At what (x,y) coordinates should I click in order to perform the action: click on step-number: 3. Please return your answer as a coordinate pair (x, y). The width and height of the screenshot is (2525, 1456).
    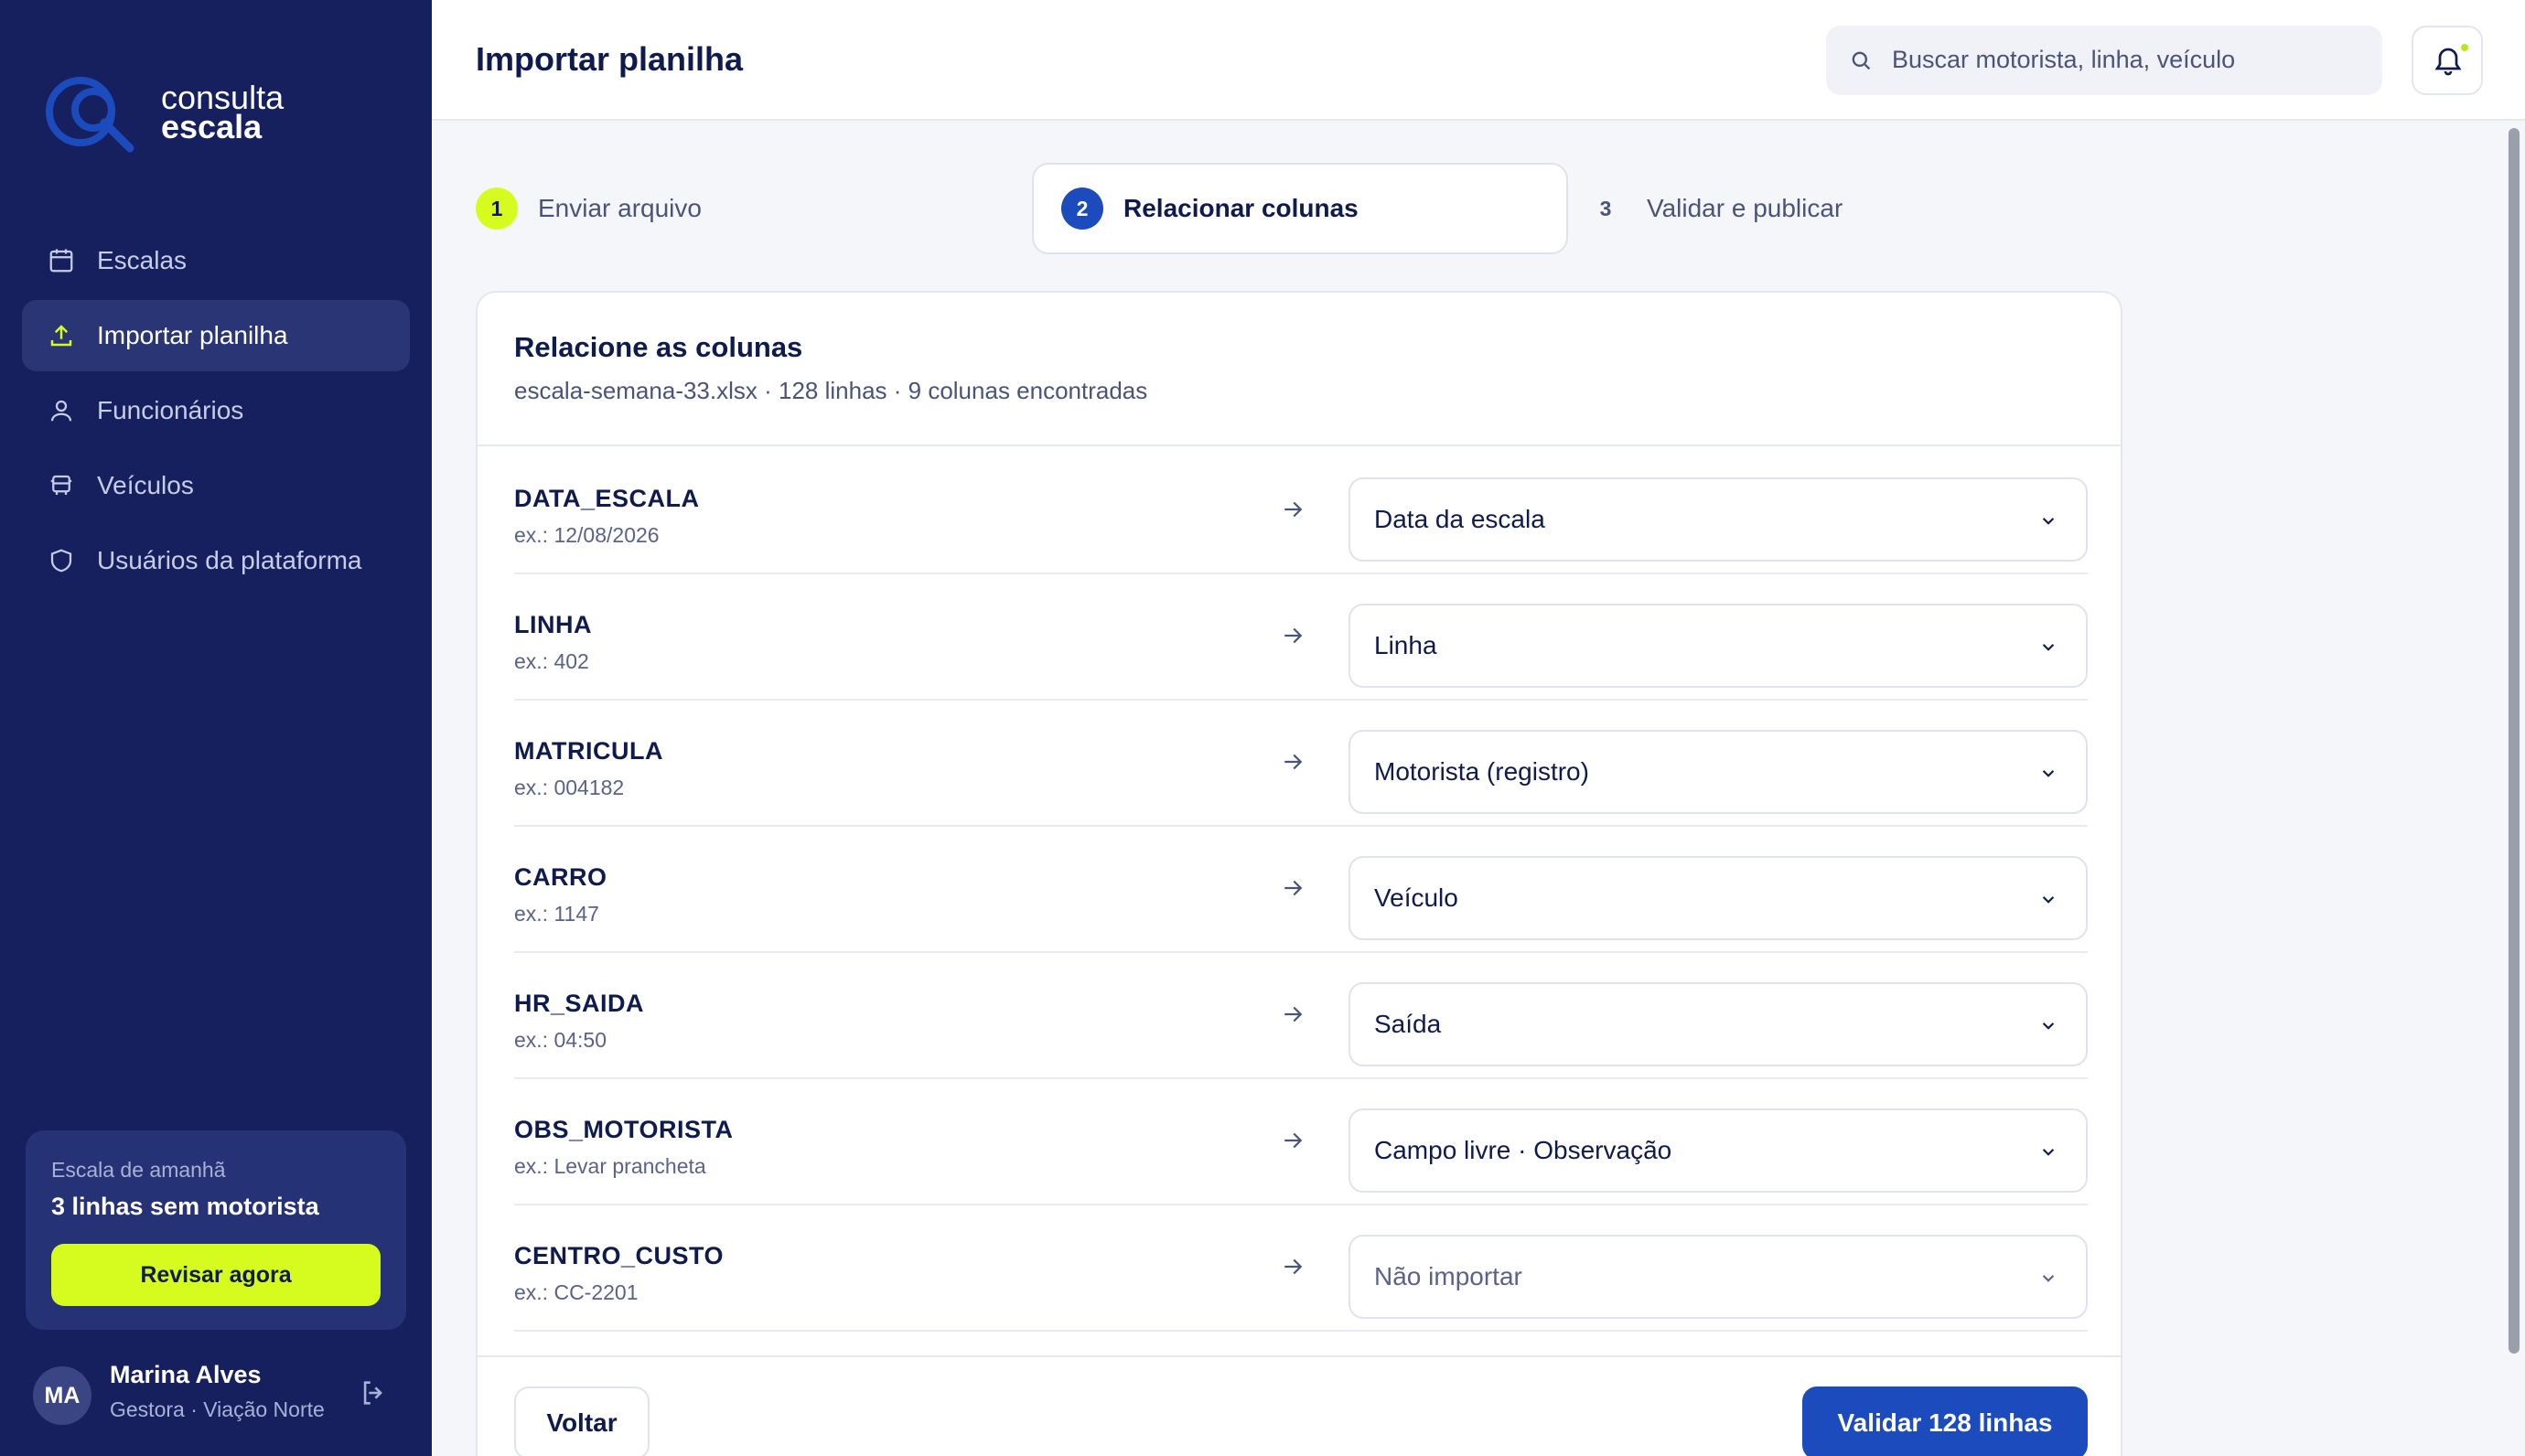
    Looking at the image, I should click on (1605, 208).